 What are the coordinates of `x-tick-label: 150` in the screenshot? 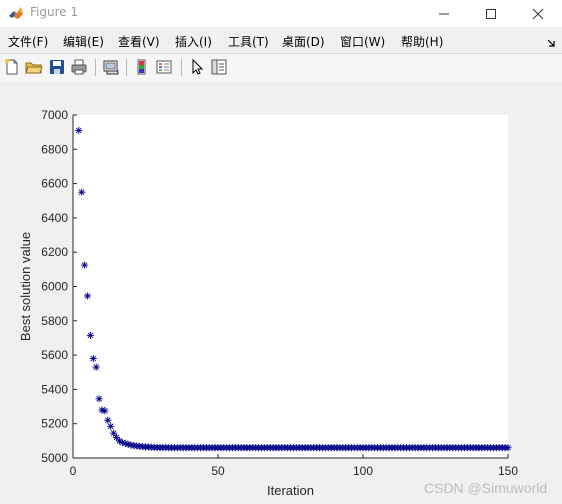 It's located at (508, 471).